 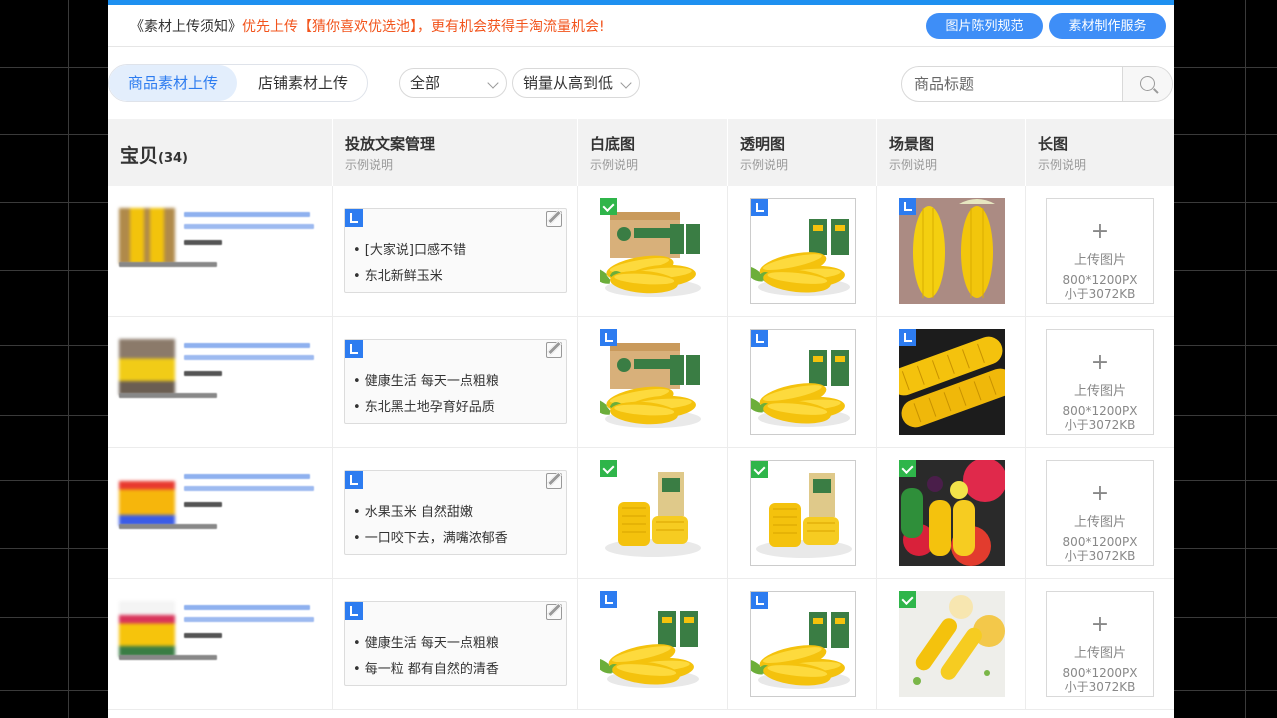 What do you see at coordinates (139, 156) in the screenshot?
I see `header-item-title: 宝贝` at bounding box center [139, 156].